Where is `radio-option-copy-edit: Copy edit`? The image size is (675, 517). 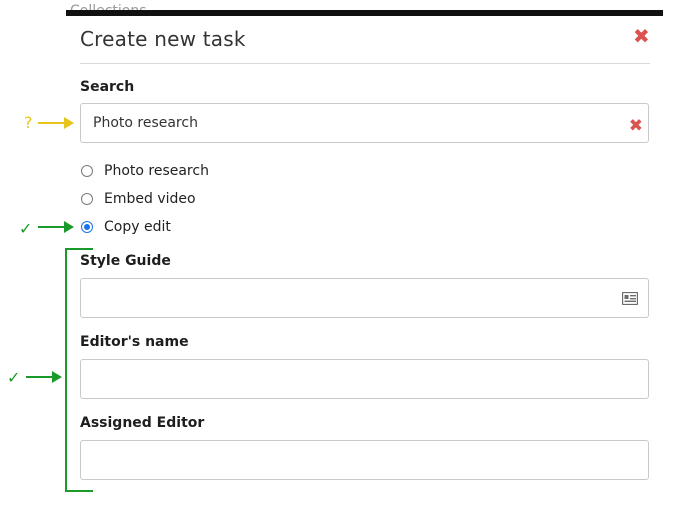
radio-option-copy-edit: Copy edit is located at coordinates (125, 227).